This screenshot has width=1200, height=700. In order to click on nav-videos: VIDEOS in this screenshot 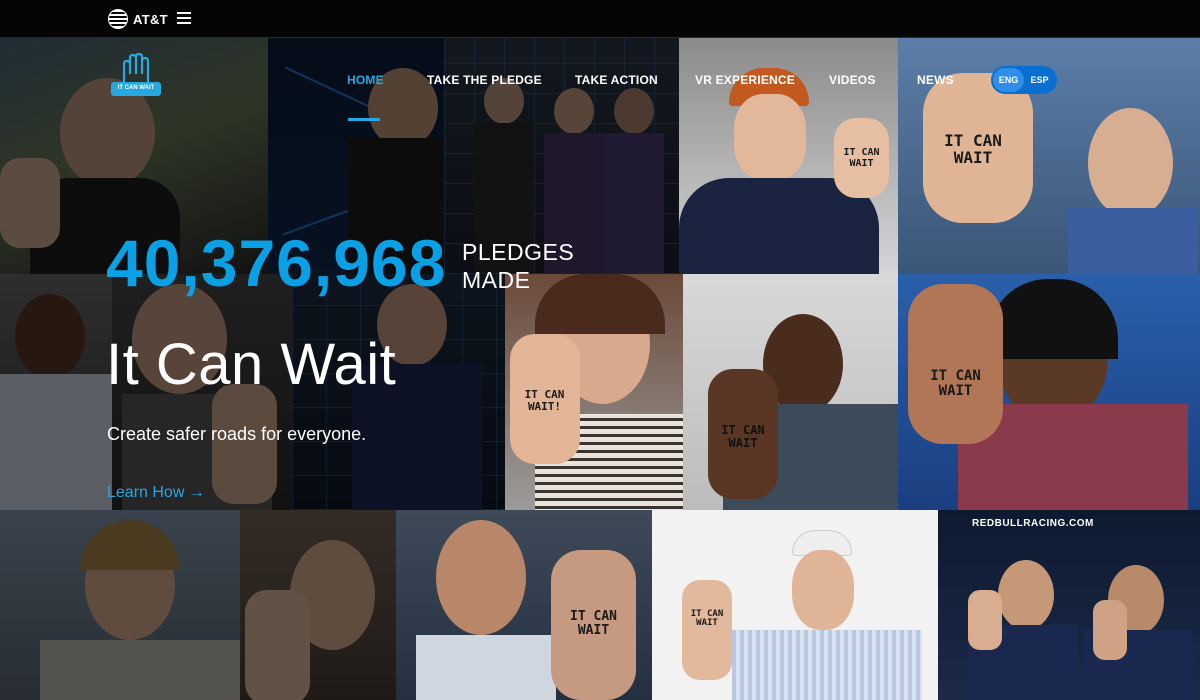, I will do `click(852, 80)`.